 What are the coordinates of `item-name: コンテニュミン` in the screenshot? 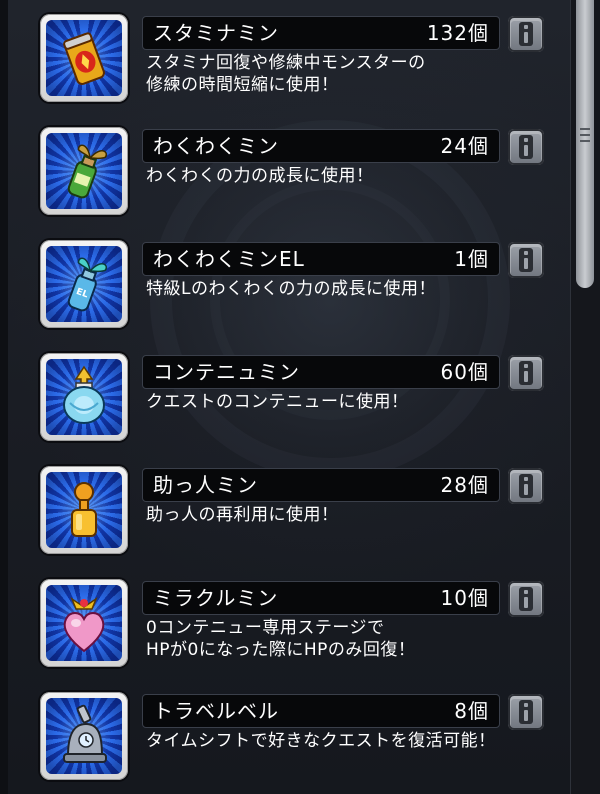 It's located at (226, 372).